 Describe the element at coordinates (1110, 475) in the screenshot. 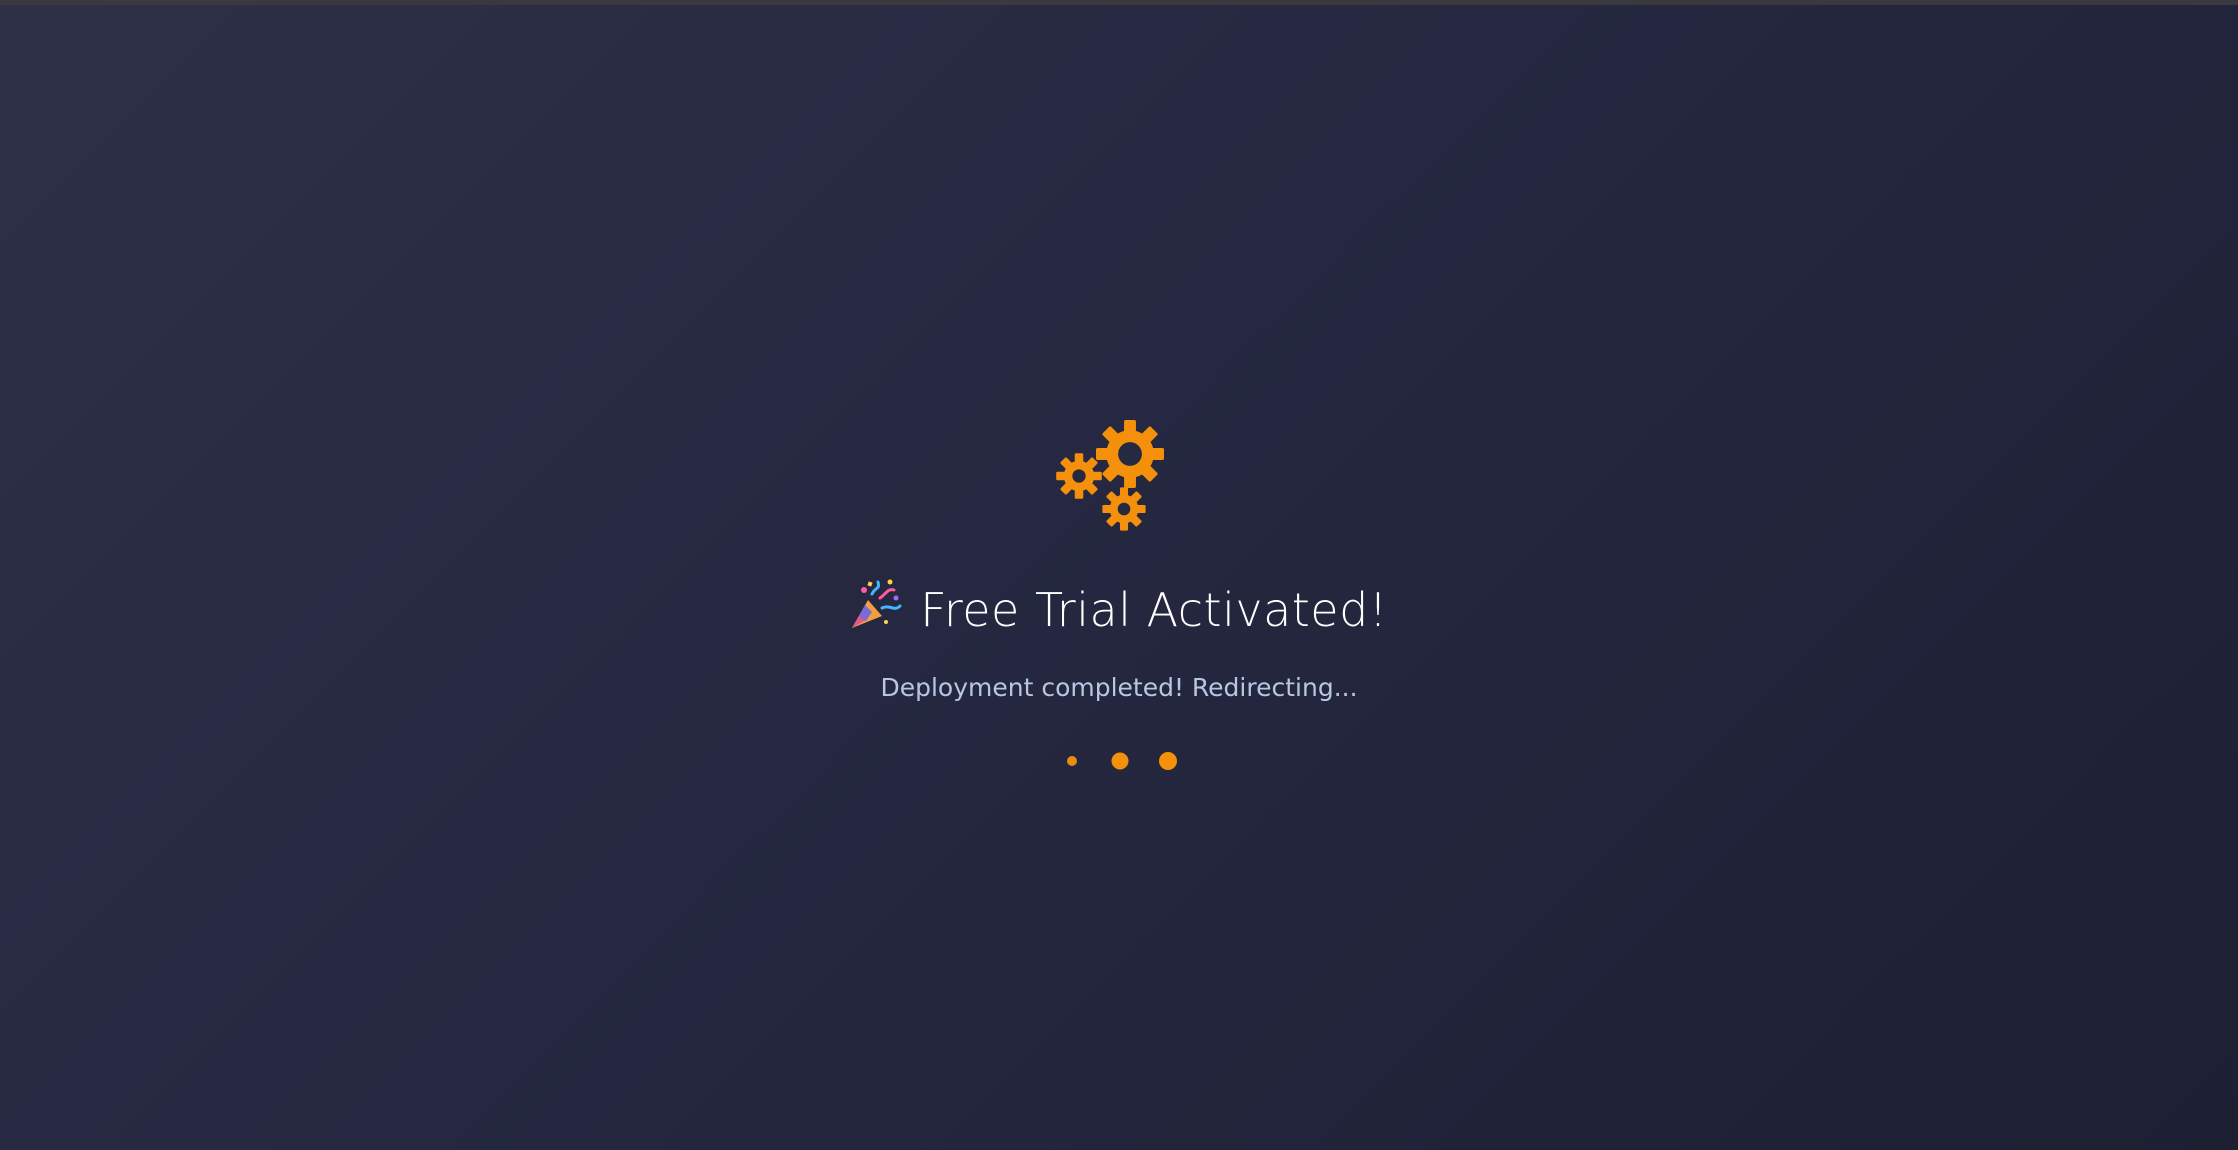

I see `gears-icon` at that location.